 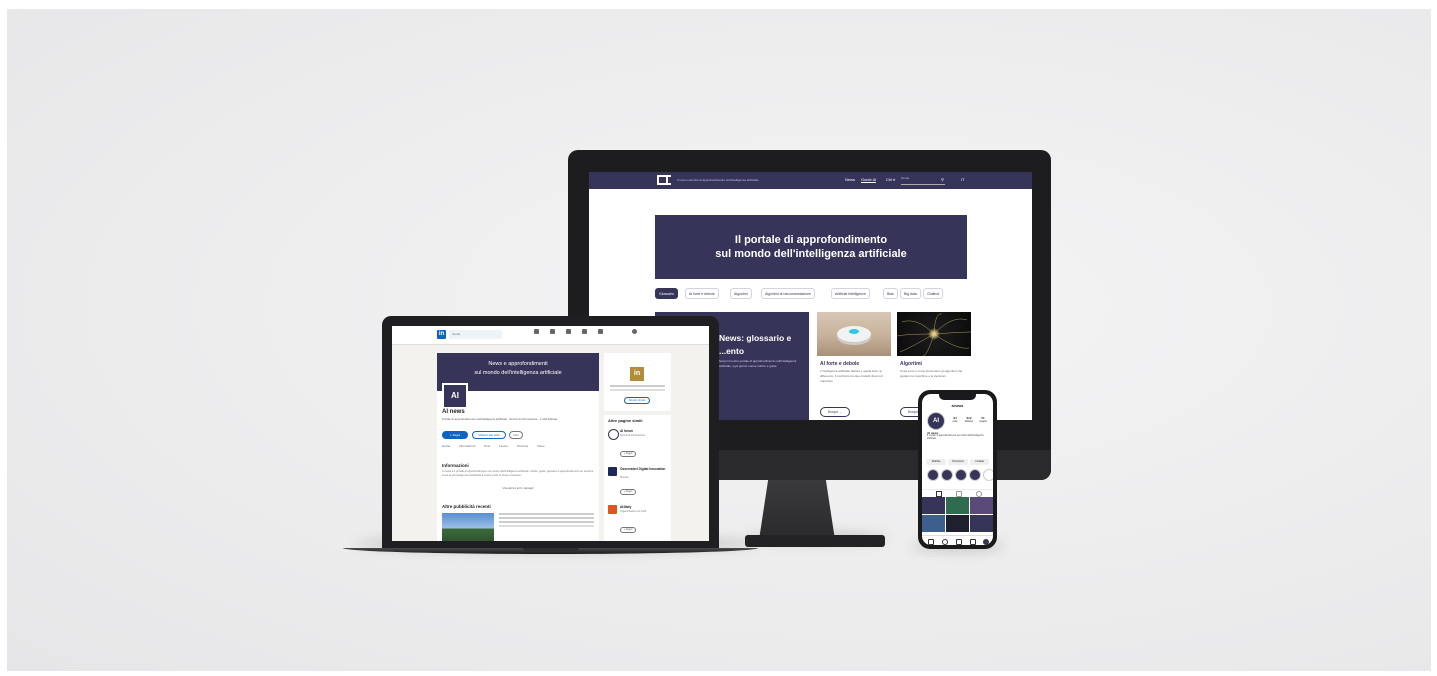 I want to click on messaging-icon, so click(x=584, y=331).